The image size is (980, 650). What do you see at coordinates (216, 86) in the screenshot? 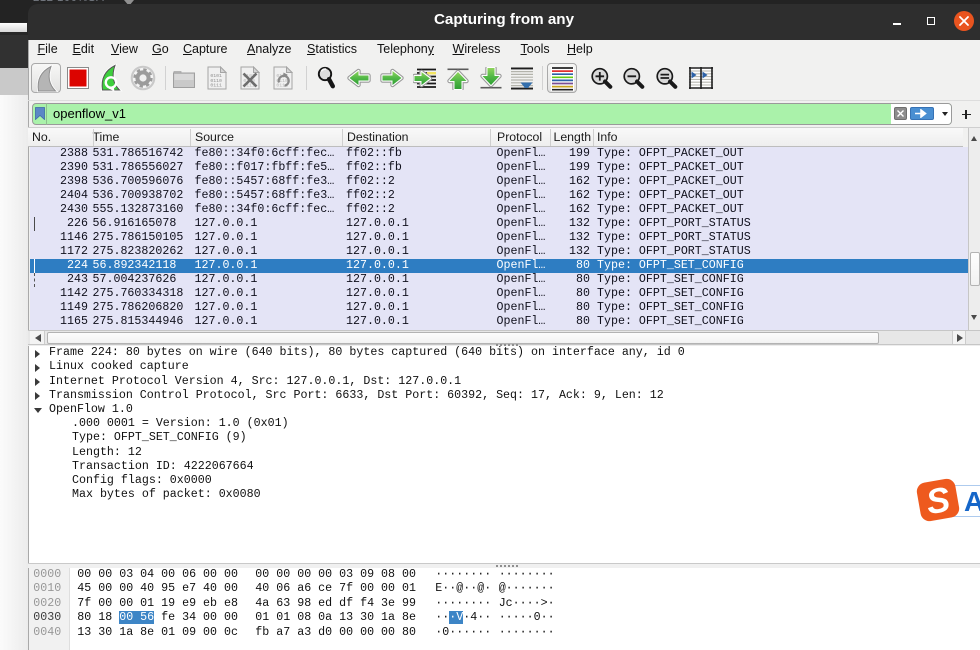
I see `svg-text: 0111` at bounding box center [216, 86].